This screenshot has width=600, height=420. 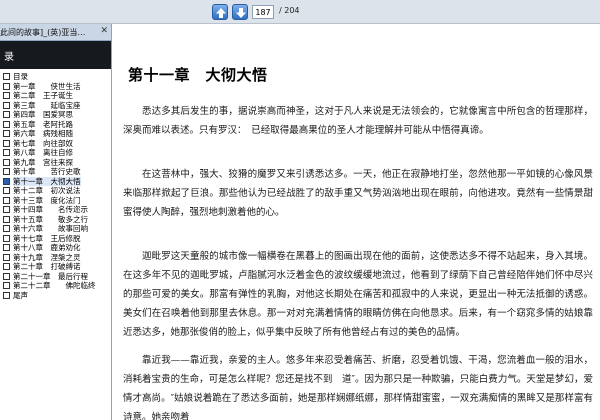 I want to click on toc-item-label: 第十六章 故事回响, so click(x=50, y=229).